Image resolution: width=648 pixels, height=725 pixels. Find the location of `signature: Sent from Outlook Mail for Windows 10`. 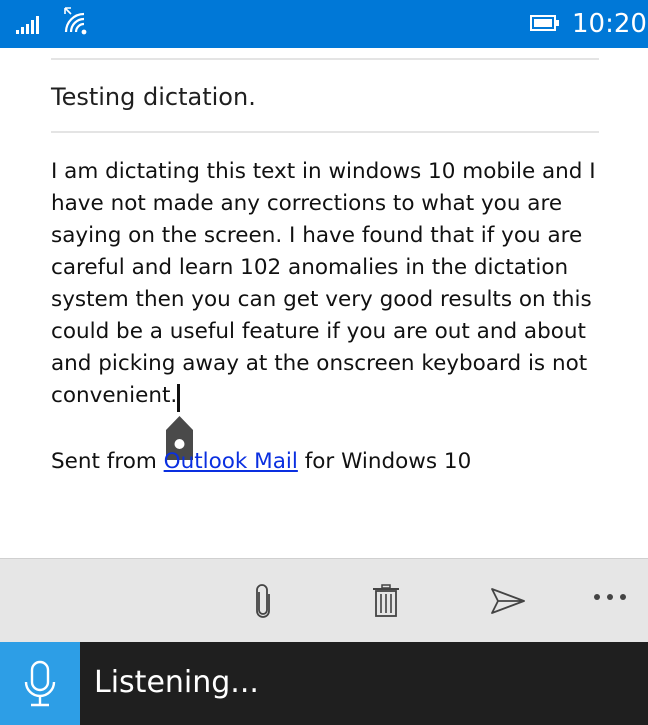

signature: Sent from Outlook Mail for Windows 10 is located at coordinates (261, 462).